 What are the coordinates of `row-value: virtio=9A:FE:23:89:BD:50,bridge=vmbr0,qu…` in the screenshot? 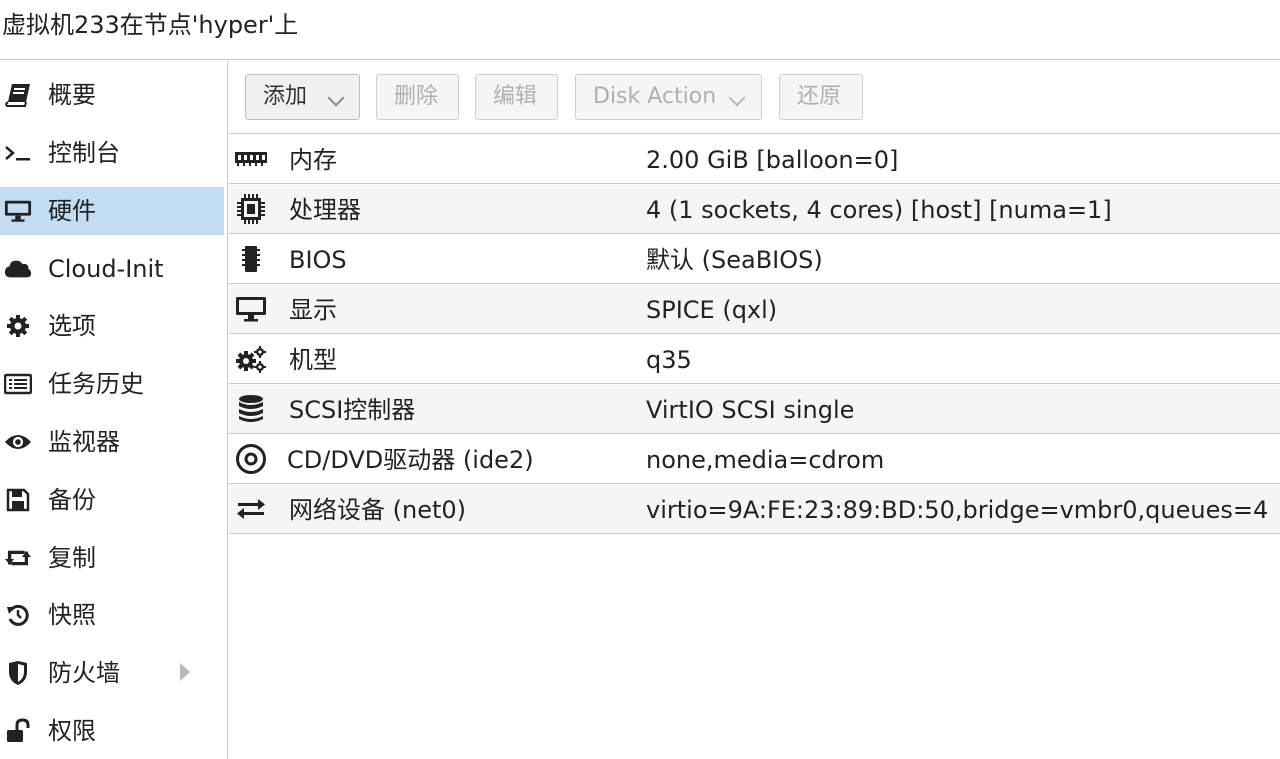 It's located at (957, 510).